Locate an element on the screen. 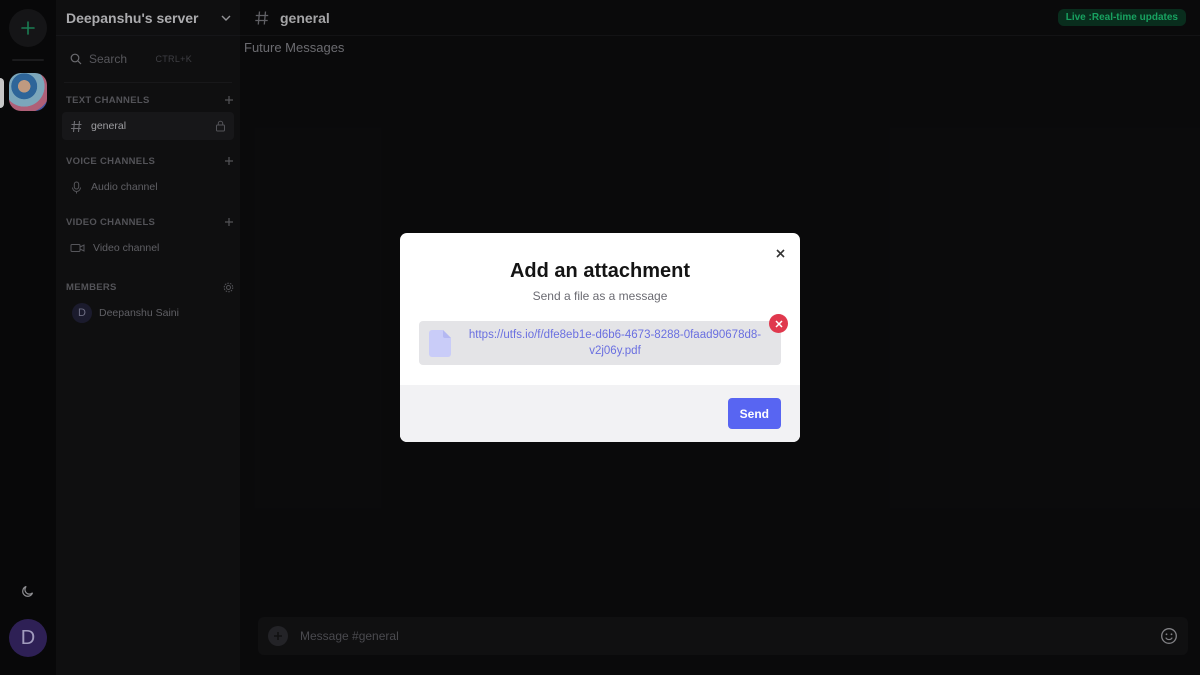  remove-file-button is located at coordinates (778, 323).